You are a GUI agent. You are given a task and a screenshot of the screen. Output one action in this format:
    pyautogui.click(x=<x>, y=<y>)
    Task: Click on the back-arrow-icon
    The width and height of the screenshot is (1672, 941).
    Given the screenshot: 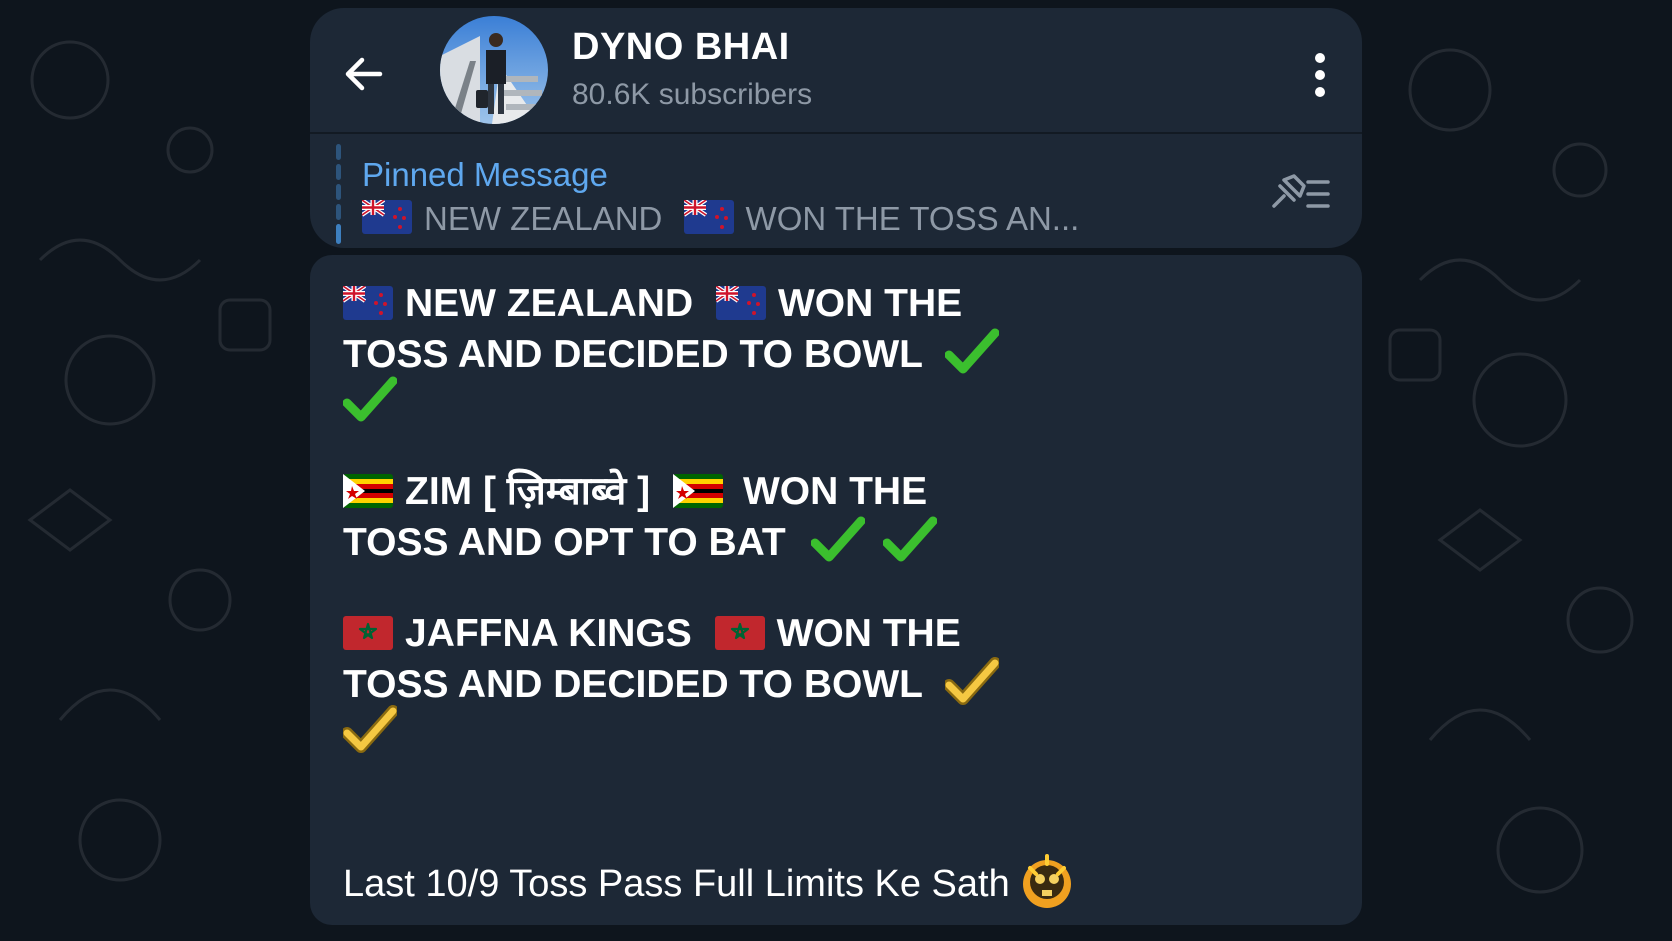 What is the action you would take?
    pyautogui.click(x=364, y=74)
    